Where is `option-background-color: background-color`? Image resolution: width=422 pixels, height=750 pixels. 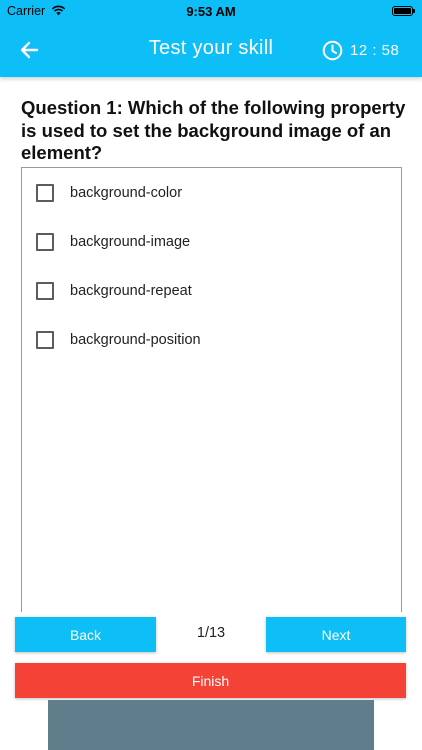 option-background-color: background-color is located at coordinates (206, 193).